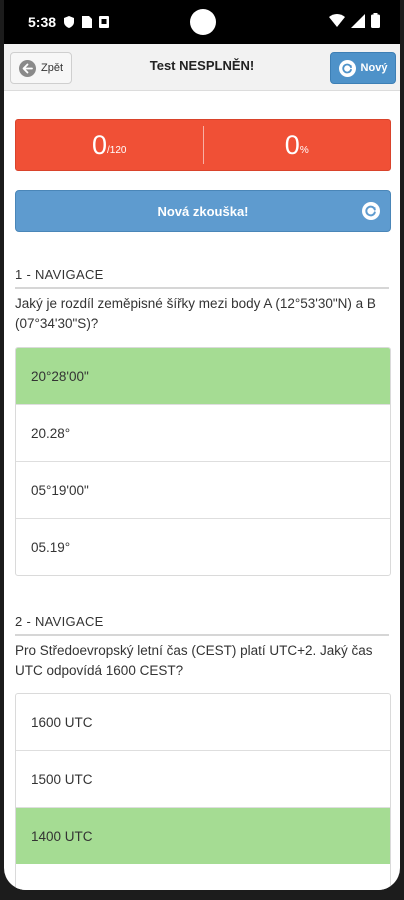 This screenshot has width=404, height=900. I want to click on new-button: Nový, so click(363, 68).